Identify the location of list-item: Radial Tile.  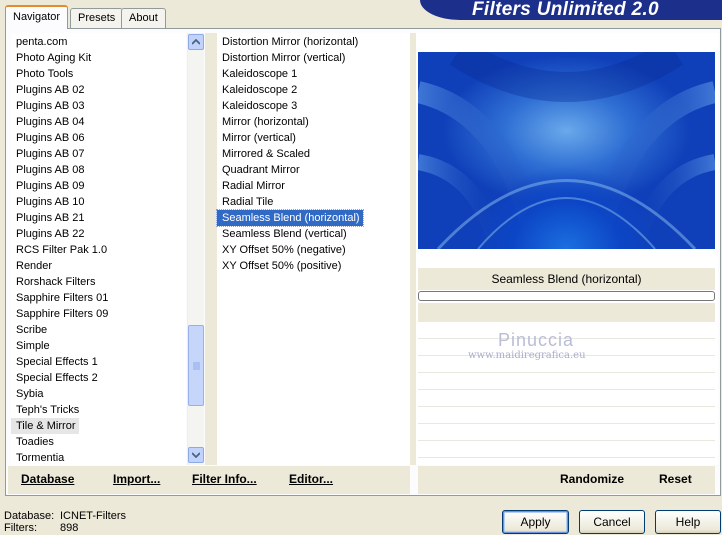
(313, 202).